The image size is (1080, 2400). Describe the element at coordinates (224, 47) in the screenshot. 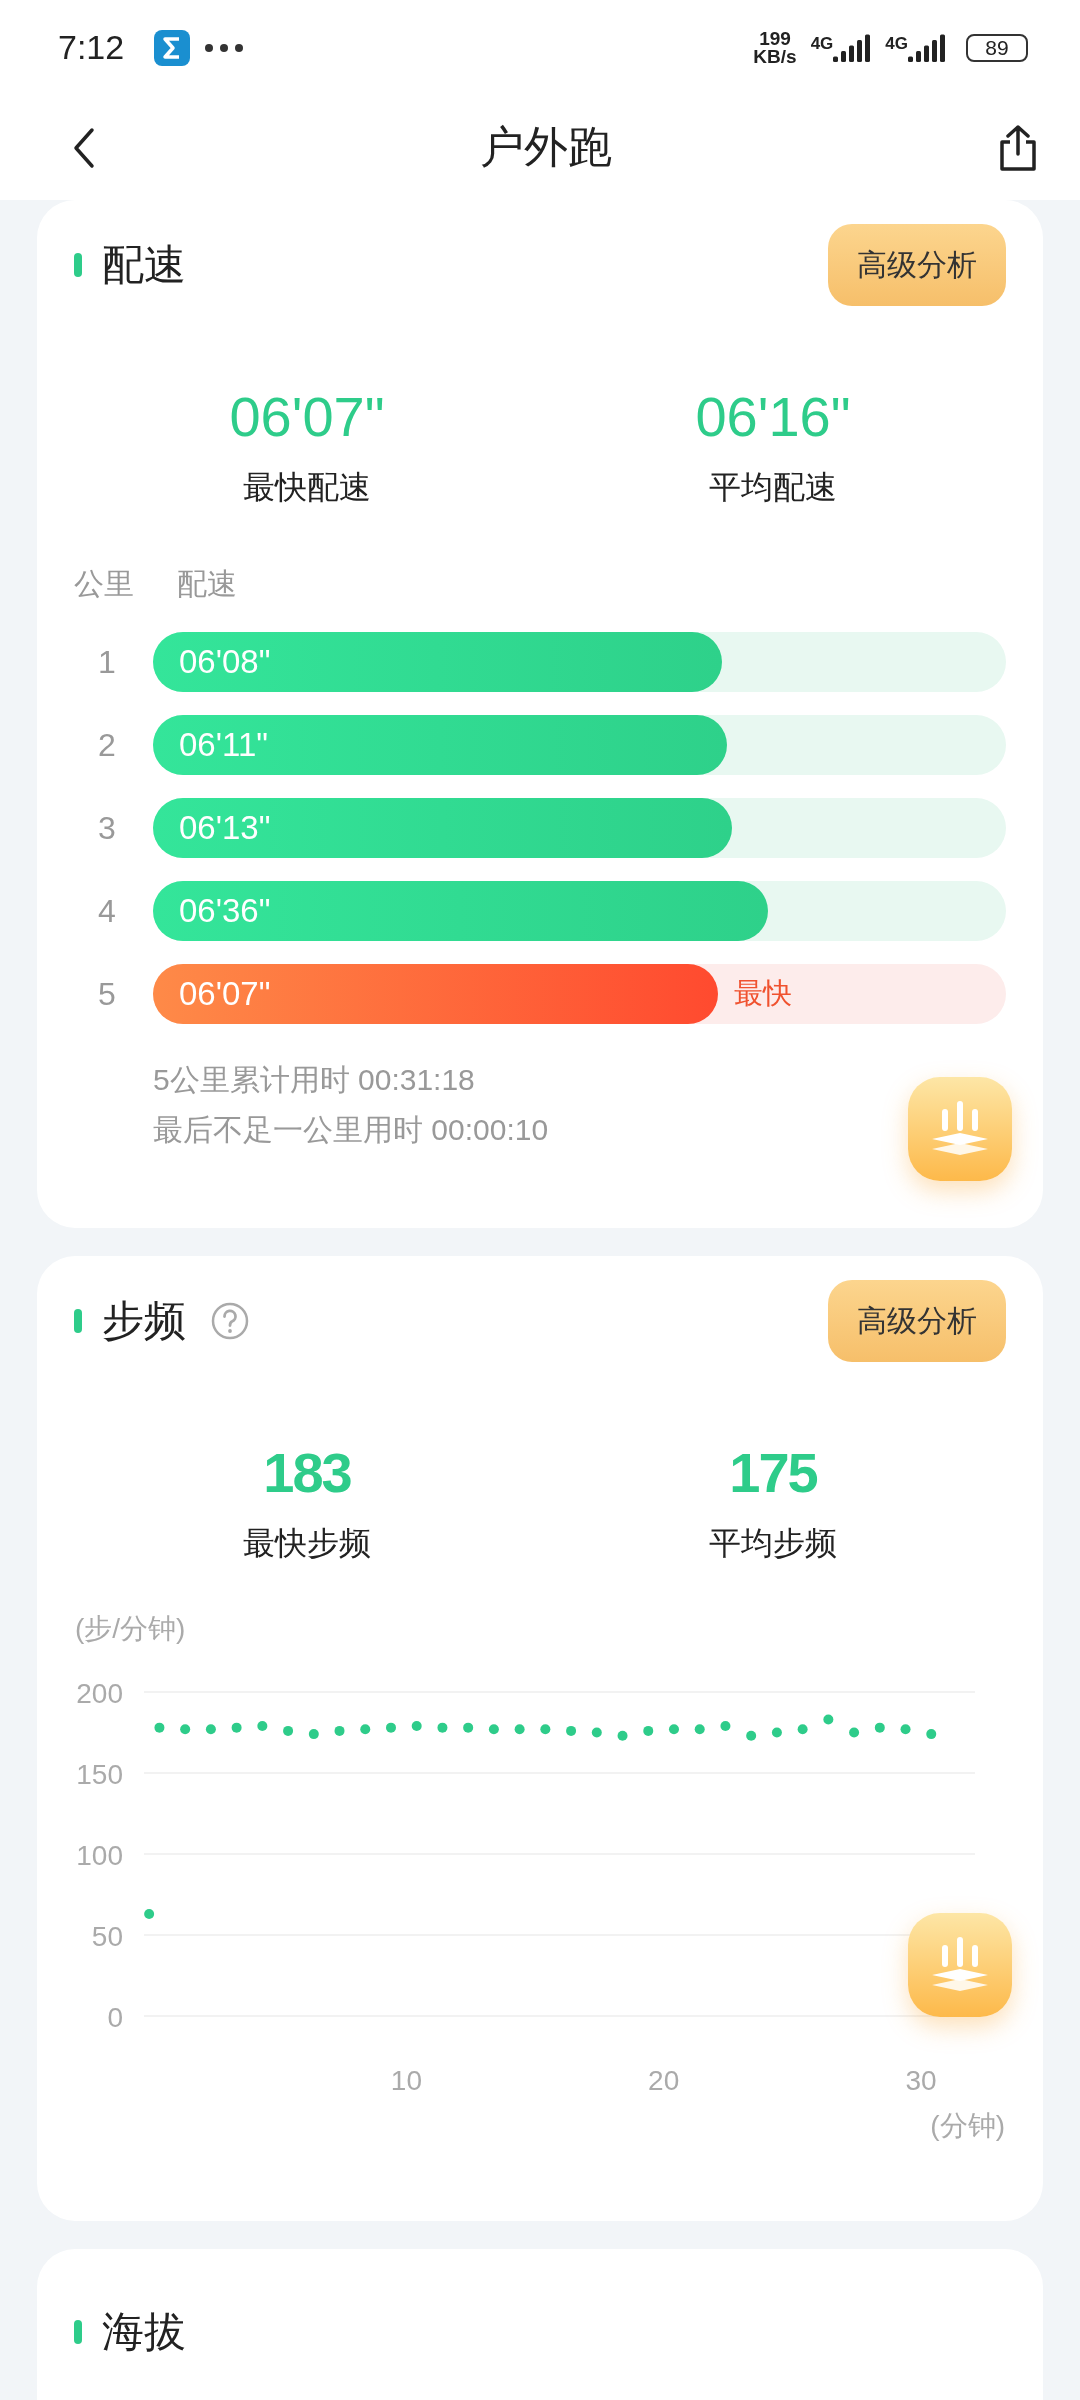

I see `more-icon` at that location.